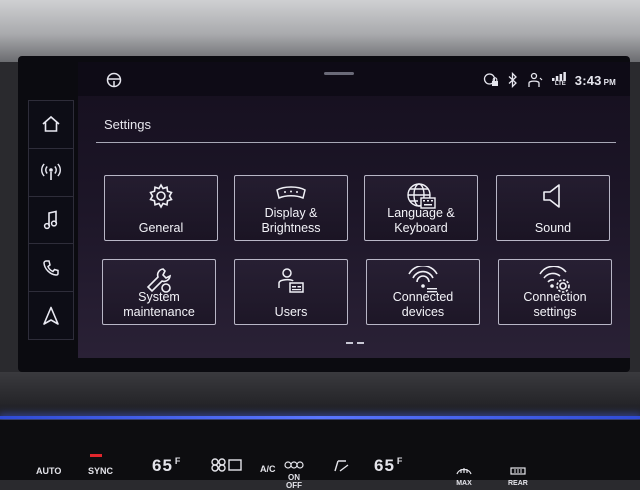 This screenshot has width=640, height=490. What do you see at coordinates (320, 31) in the screenshot?
I see `dashboard-trim-top` at bounding box center [320, 31].